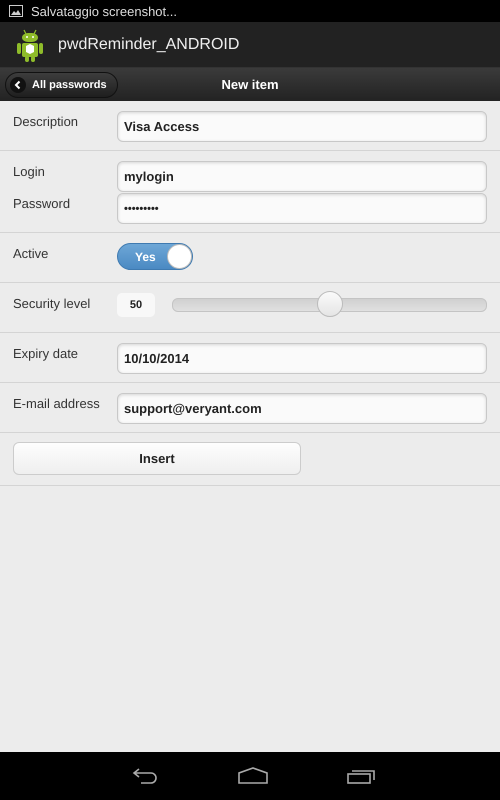  What do you see at coordinates (157, 458) in the screenshot?
I see `insert-button: Insert` at bounding box center [157, 458].